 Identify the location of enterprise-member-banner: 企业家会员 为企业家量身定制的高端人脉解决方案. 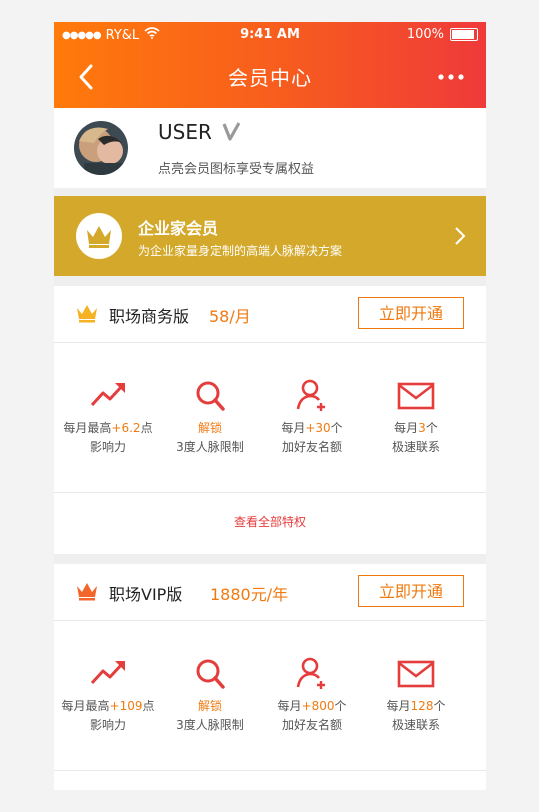
(270, 236).